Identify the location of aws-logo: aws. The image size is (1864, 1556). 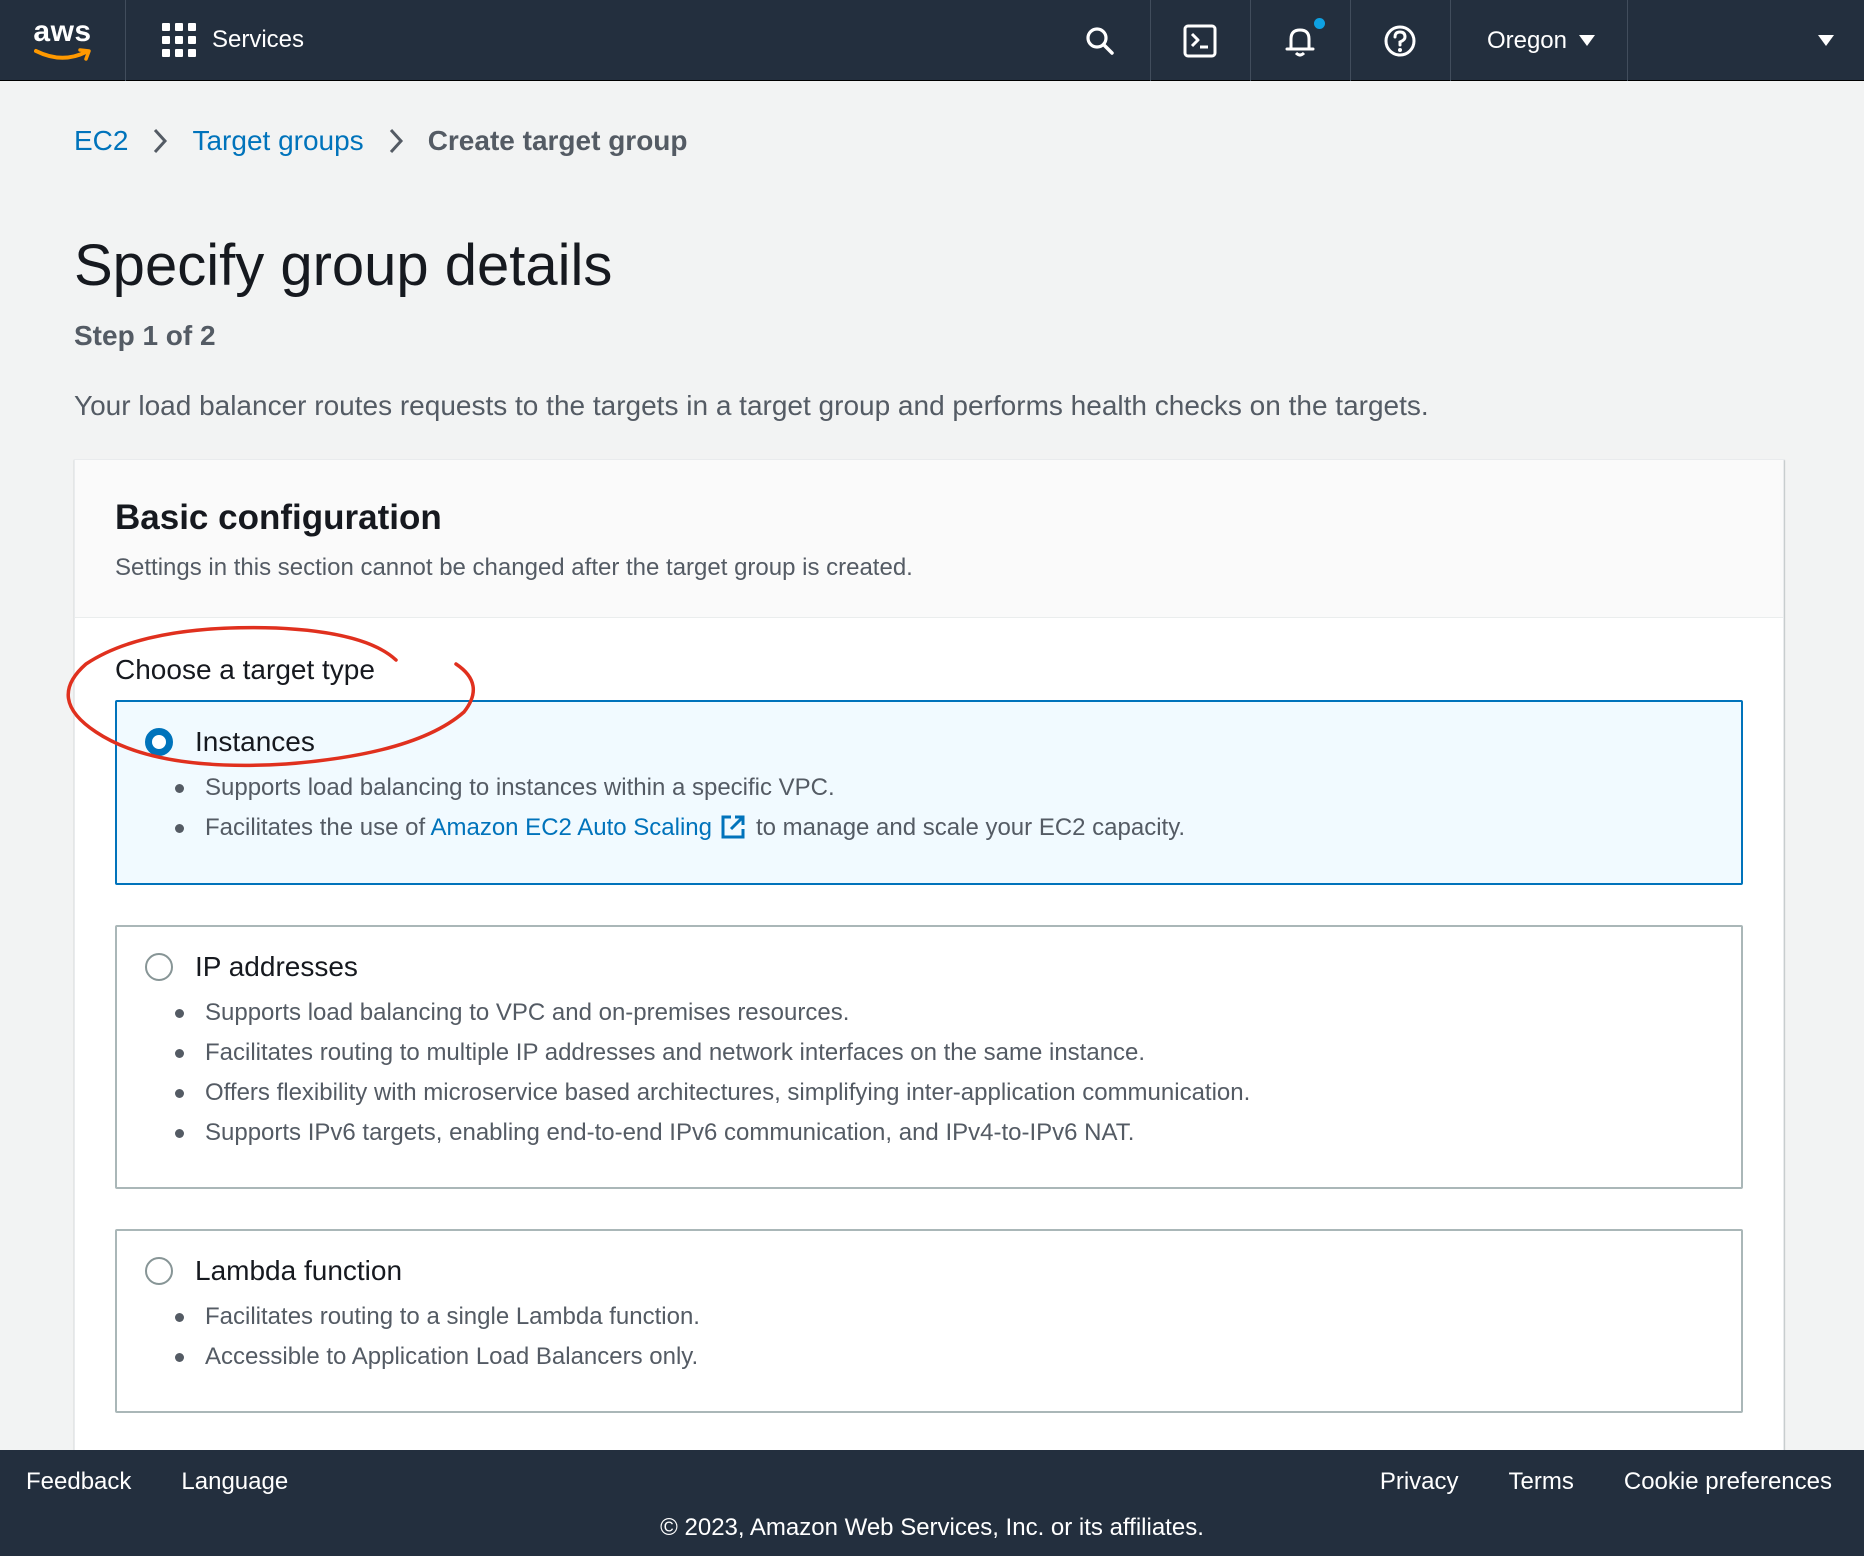
(63, 40).